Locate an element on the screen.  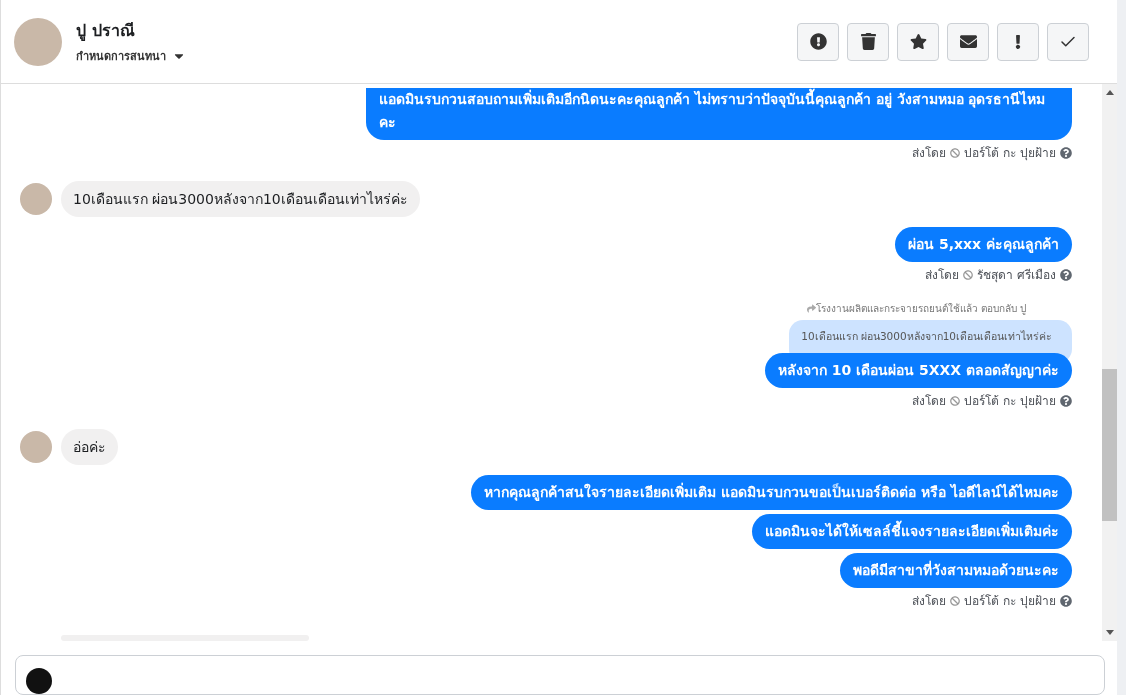
avatar-placeholder is located at coordinates (39, 681).